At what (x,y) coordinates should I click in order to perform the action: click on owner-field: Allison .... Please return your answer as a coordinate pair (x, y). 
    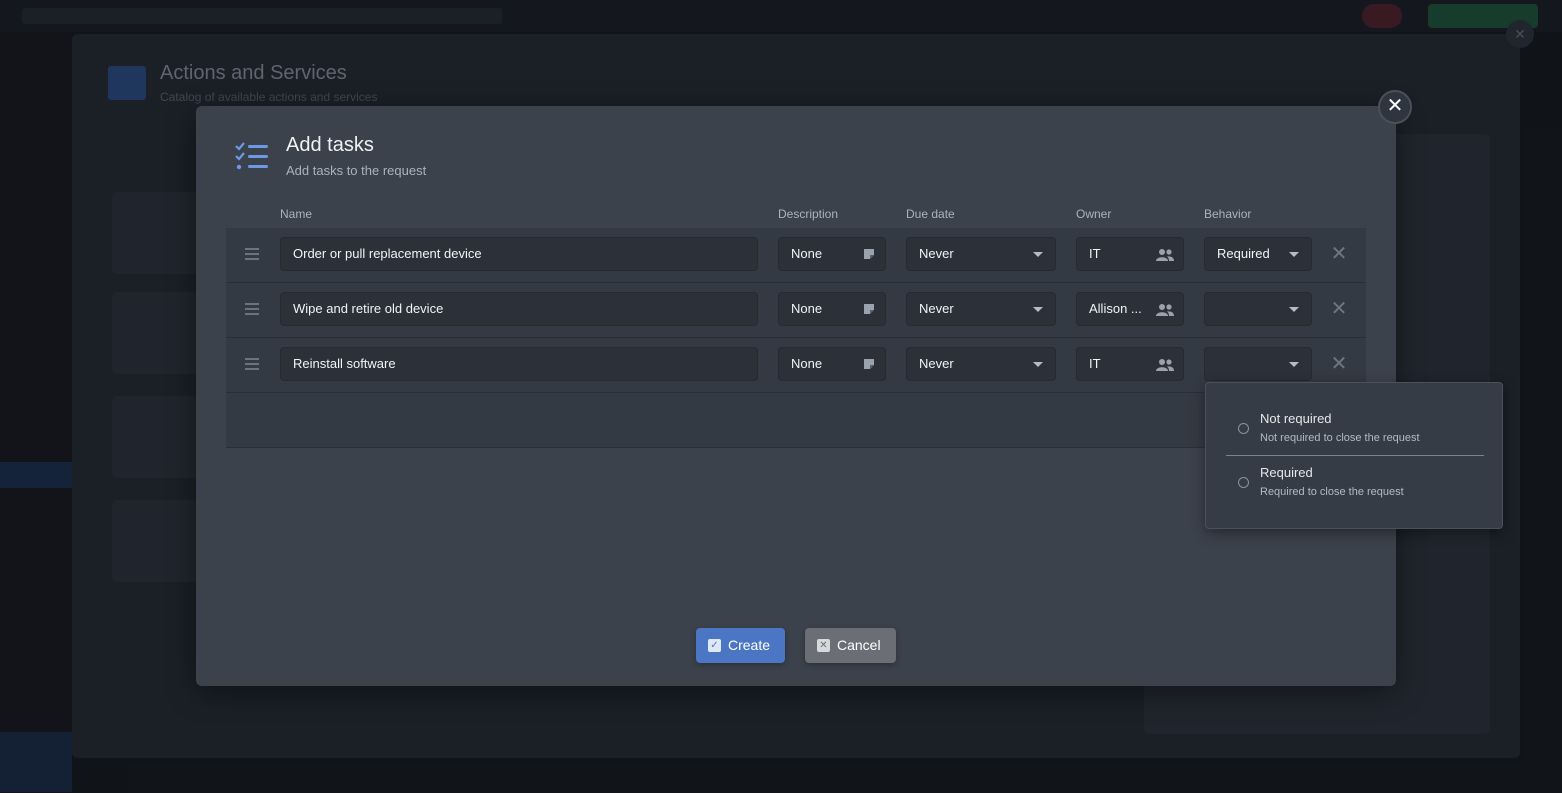
    Looking at the image, I should click on (1130, 309).